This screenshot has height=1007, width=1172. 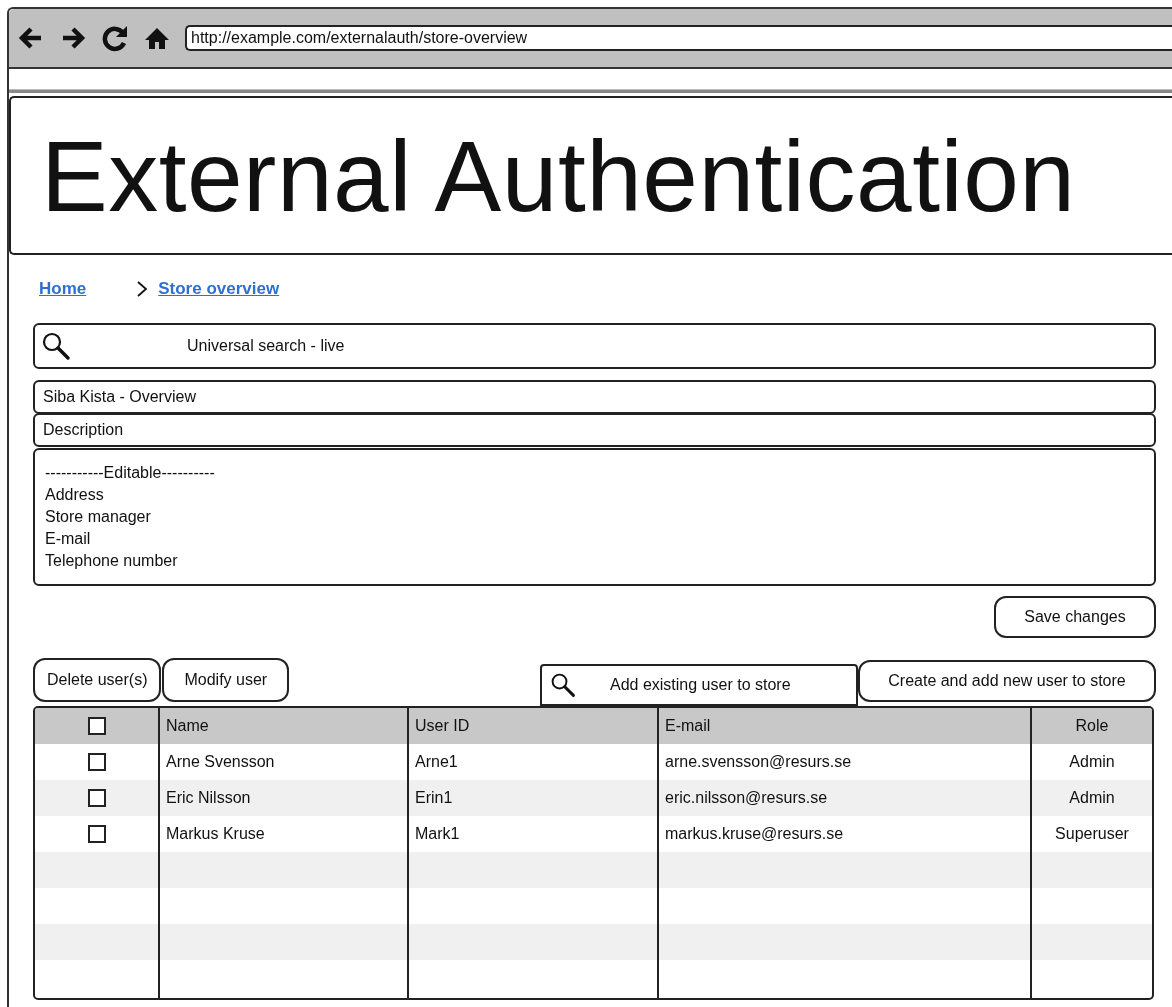 What do you see at coordinates (282, 726) in the screenshot?
I see `column-header: Name` at bounding box center [282, 726].